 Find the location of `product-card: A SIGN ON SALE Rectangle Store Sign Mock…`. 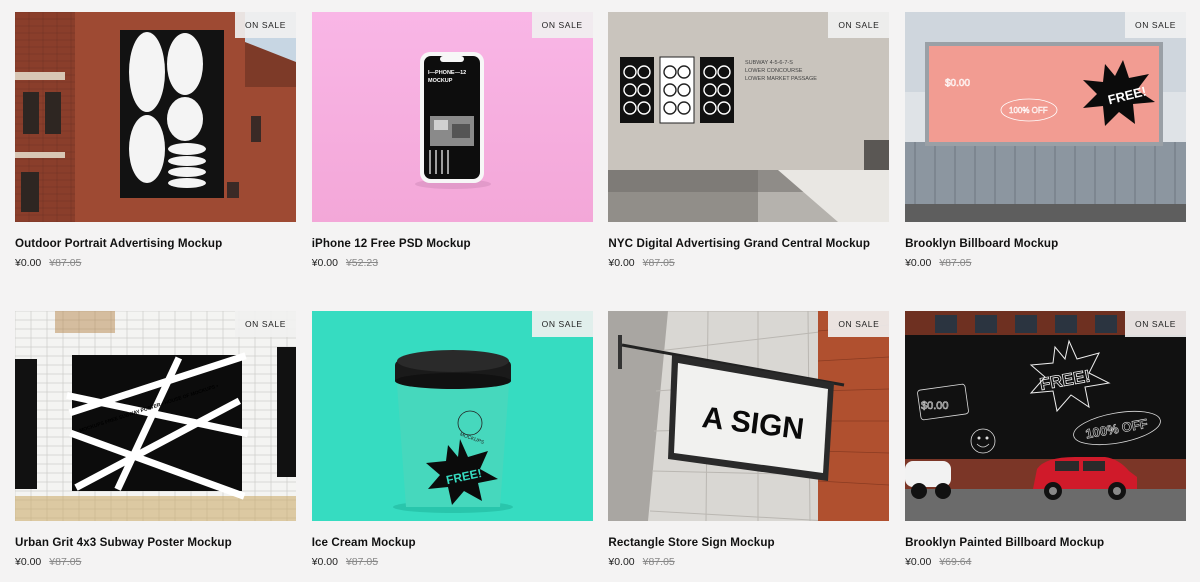

product-card: A SIGN ON SALE Rectangle Store Sign Mock… is located at coordinates (749, 446).